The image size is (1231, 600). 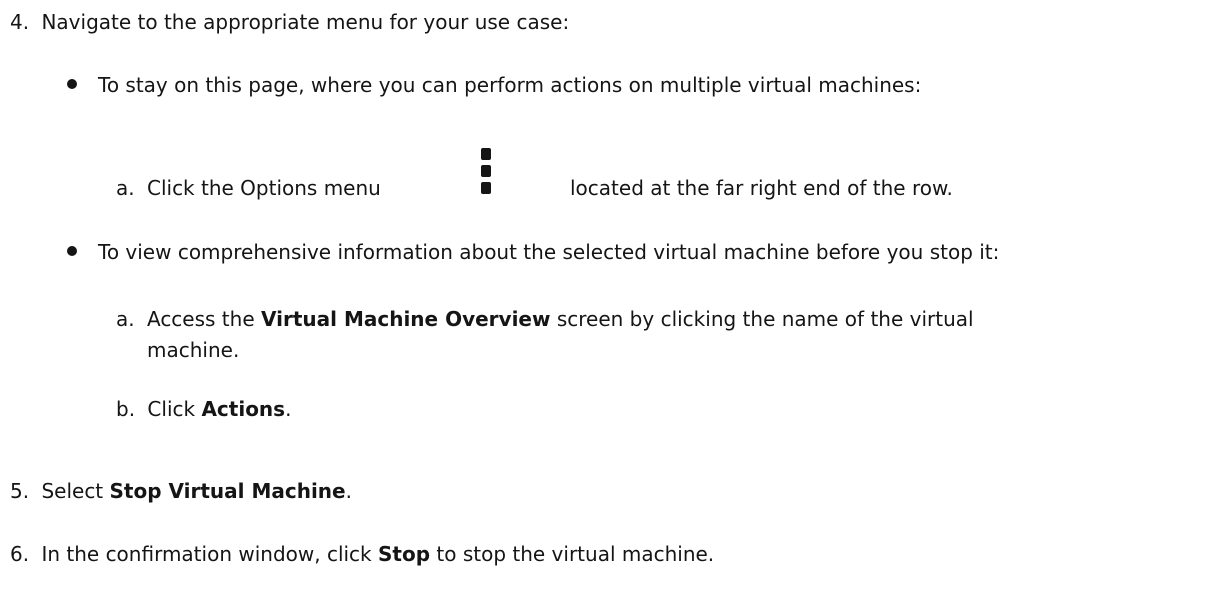 I want to click on substep-text: Access the, so click(x=203, y=319).